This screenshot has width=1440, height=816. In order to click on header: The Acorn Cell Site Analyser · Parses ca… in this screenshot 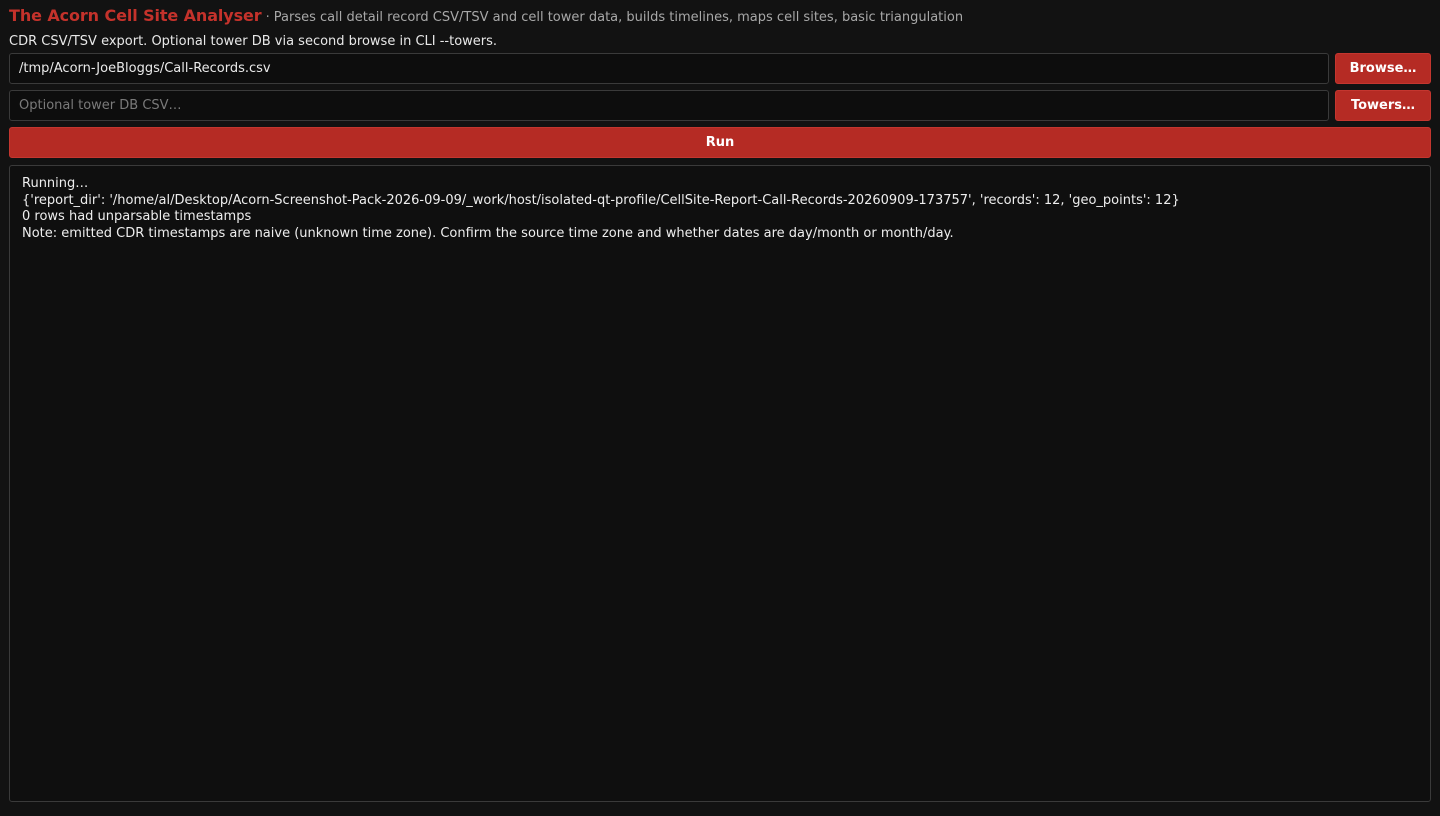, I will do `click(720, 19)`.